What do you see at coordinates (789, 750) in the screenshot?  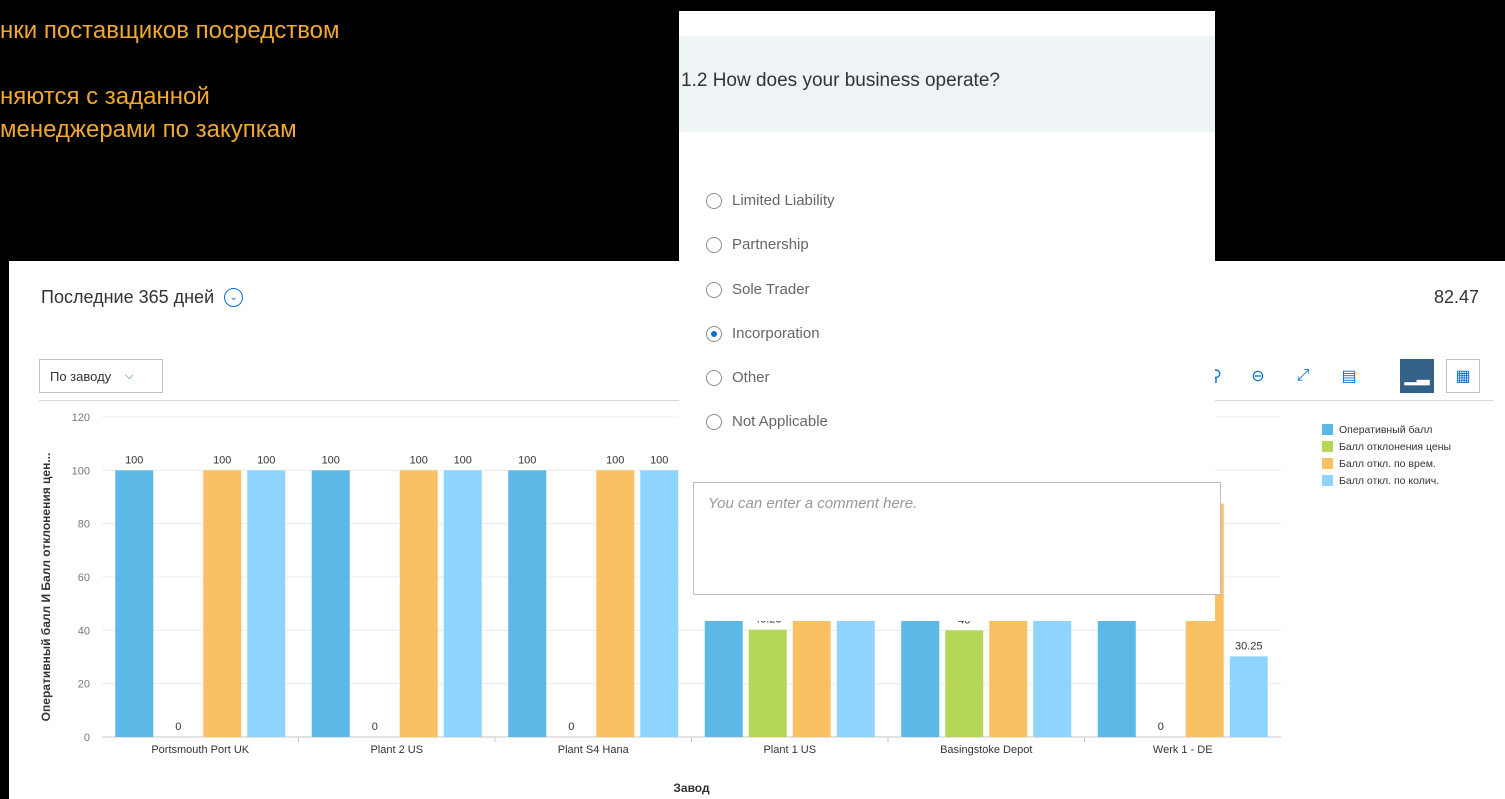 I see `x-tick-label: Plant 1 US` at bounding box center [789, 750].